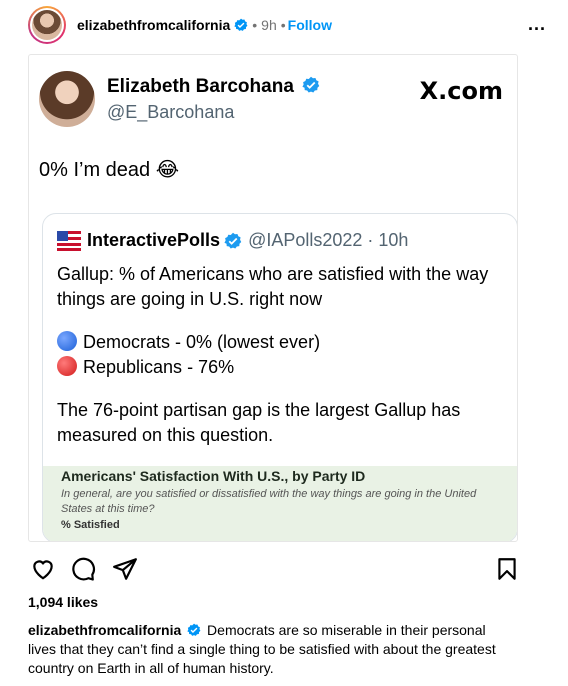 The width and height of the screenshot is (568, 686). I want to click on share-icon, so click(125, 569).